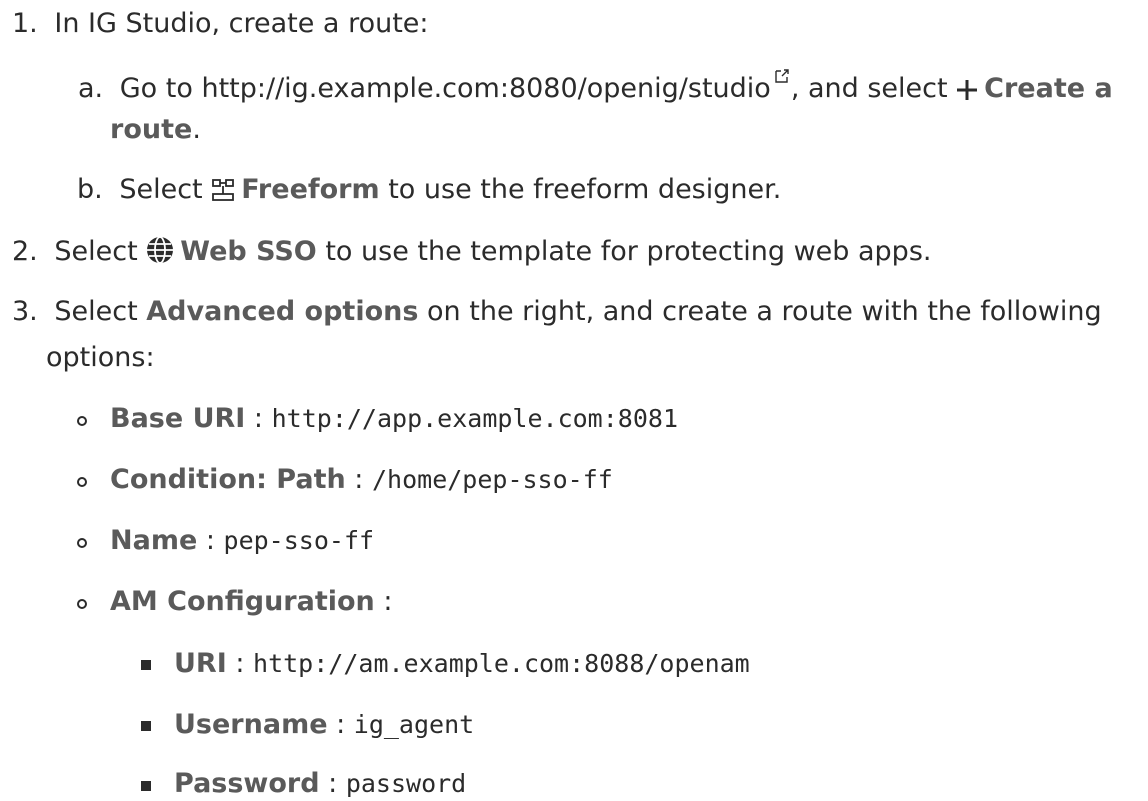  What do you see at coordinates (228, 479) in the screenshot?
I see `option-label: Condition: Path` at bounding box center [228, 479].